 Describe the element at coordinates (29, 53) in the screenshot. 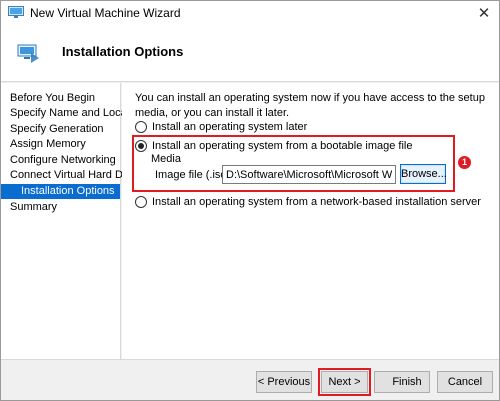

I see `virtual-machine-icon` at that location.